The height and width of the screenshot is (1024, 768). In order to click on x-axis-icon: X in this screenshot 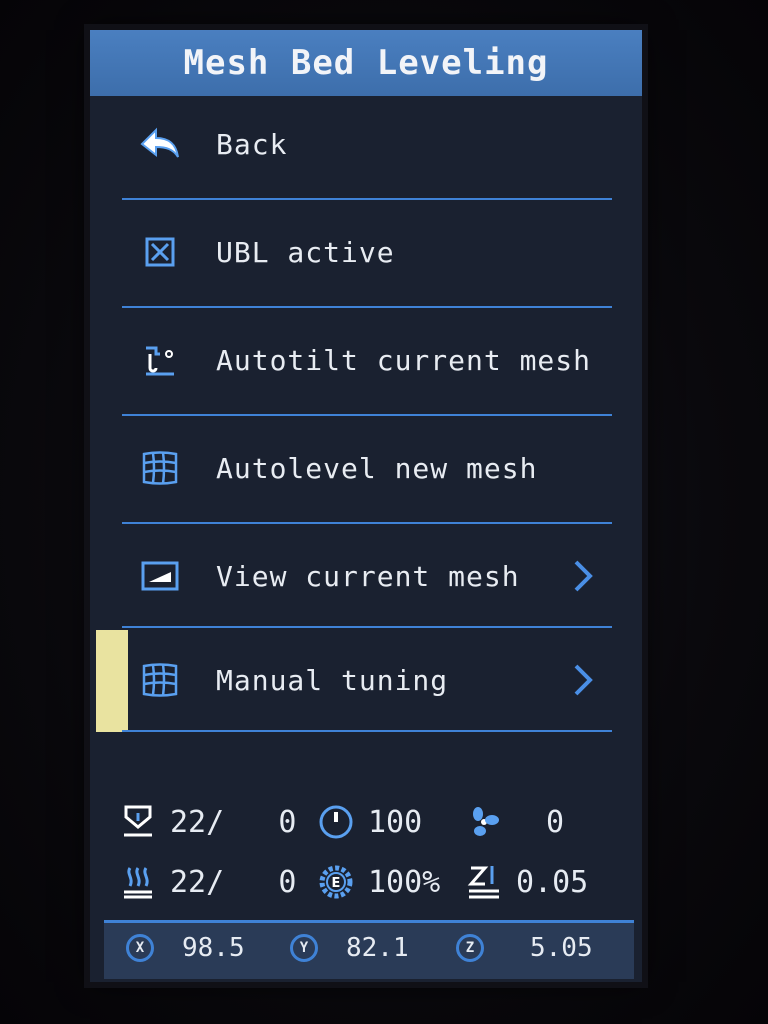, I will do `click(140, 948)`.